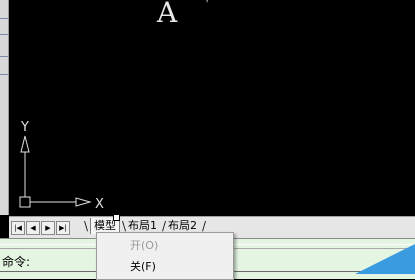 The width and height of the screenshot is (415, 280). I want to click on next-tab-button: ▶, so click(48, 228).